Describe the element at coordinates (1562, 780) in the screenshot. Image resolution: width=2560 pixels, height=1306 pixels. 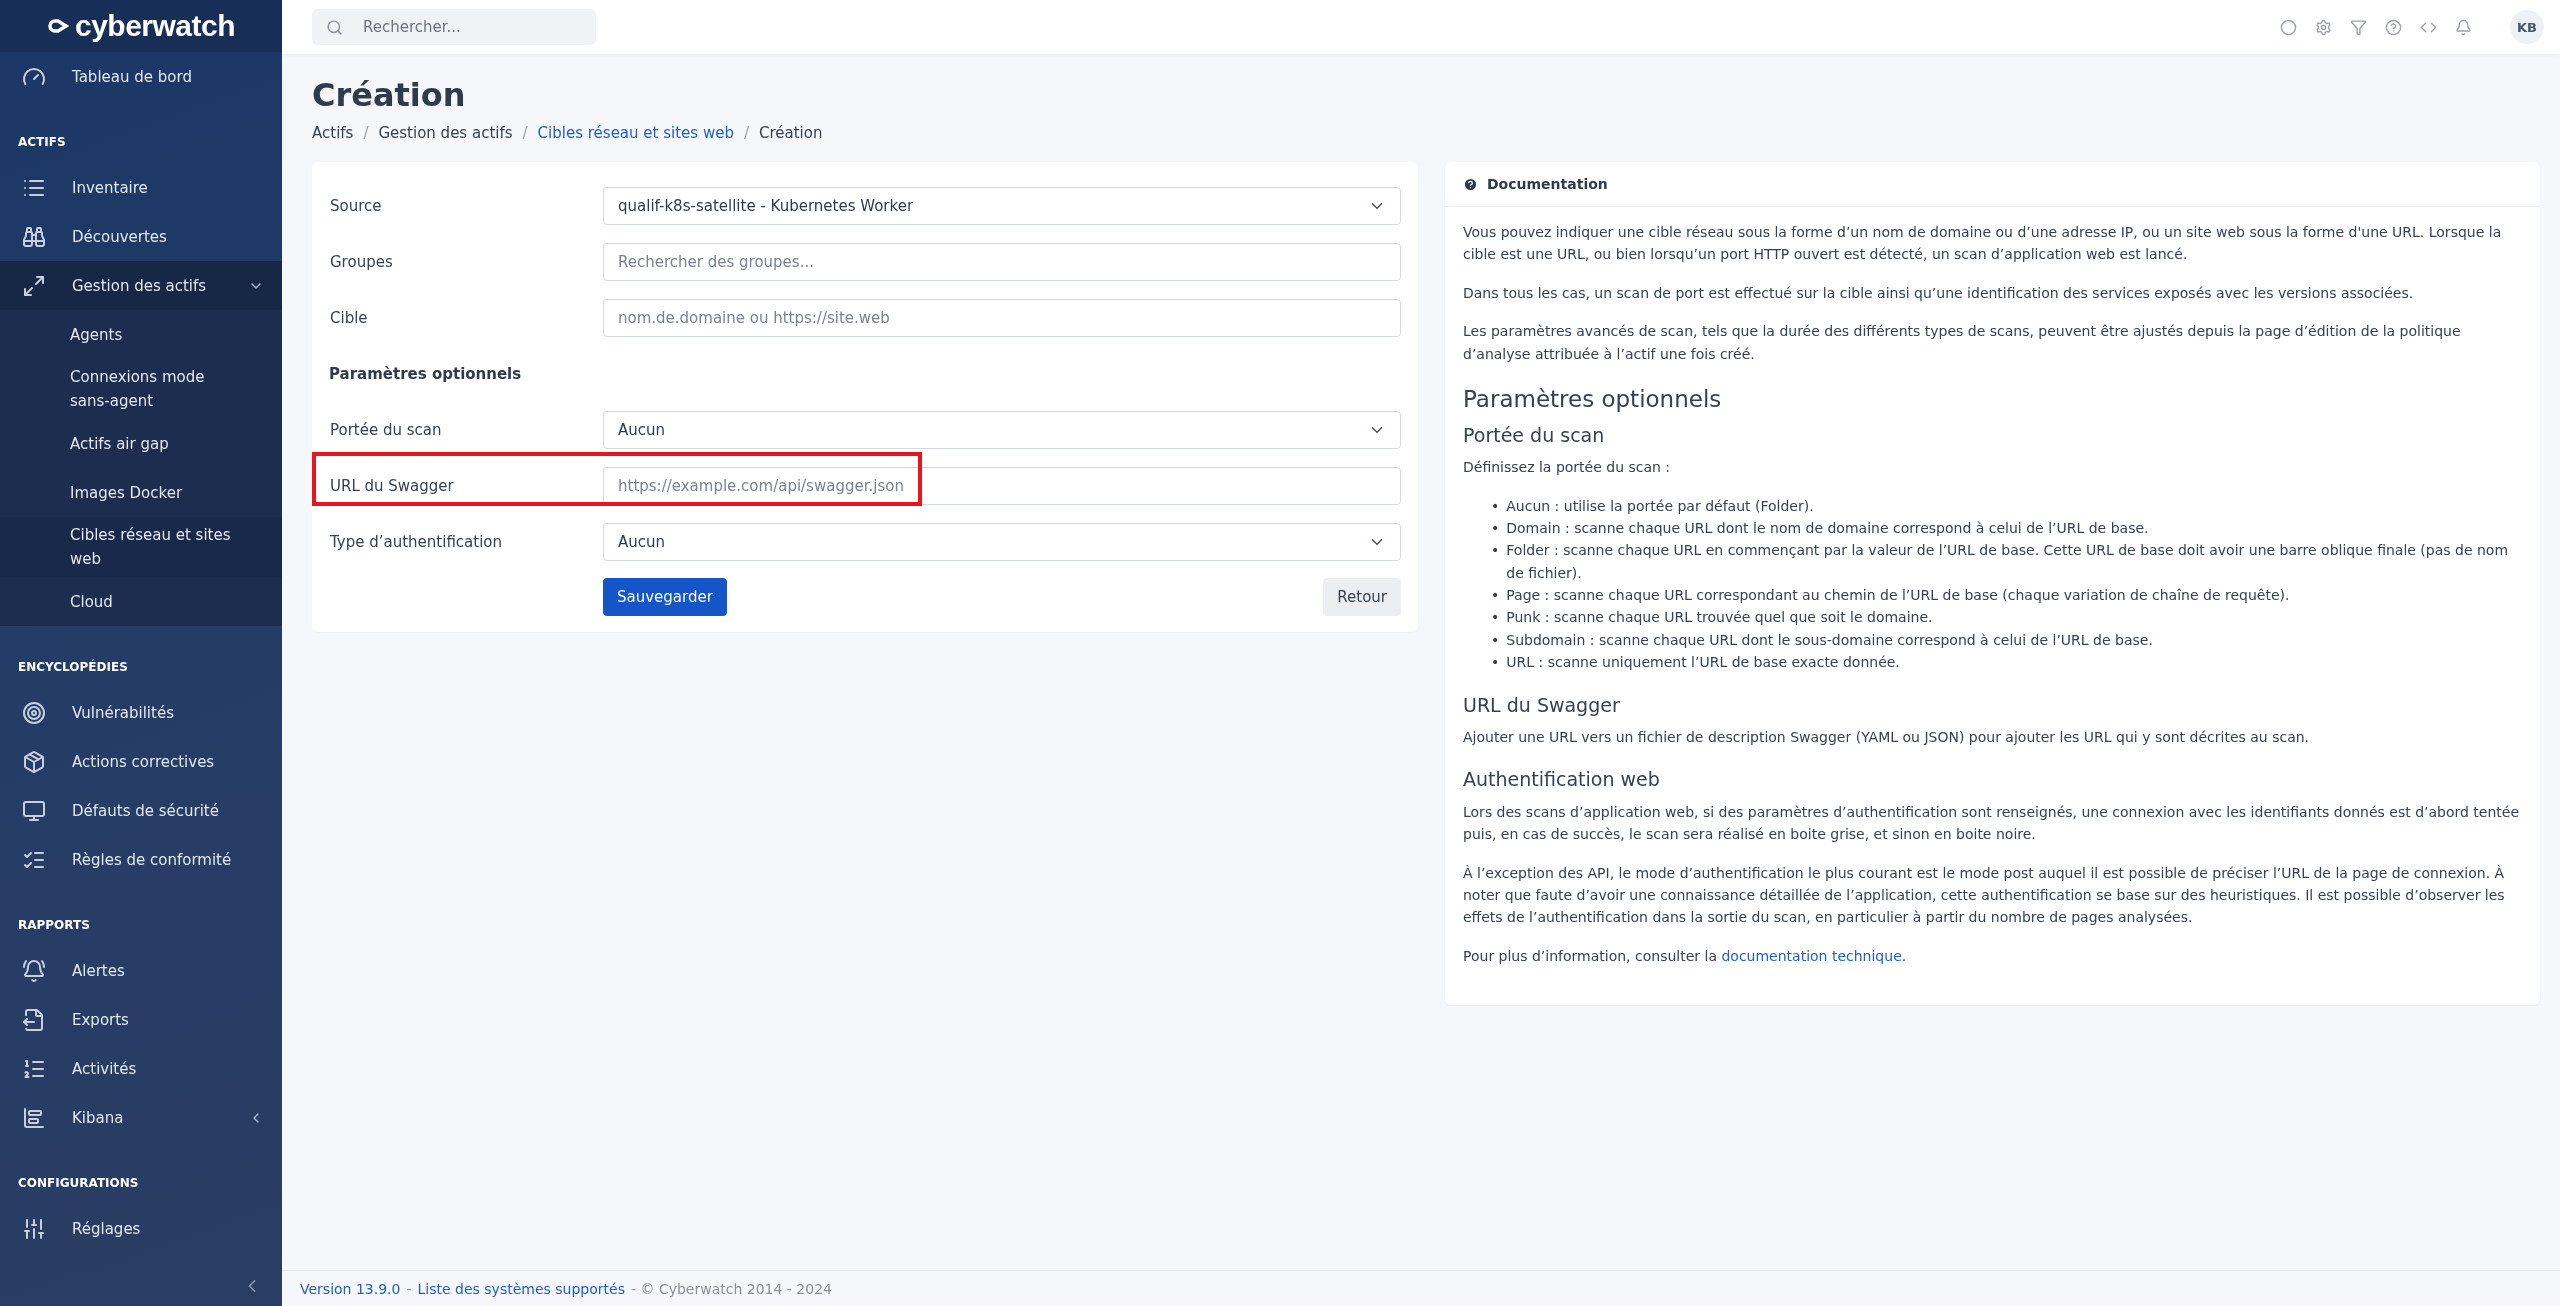
I see `subsection-heading: Authentification web` at that location.